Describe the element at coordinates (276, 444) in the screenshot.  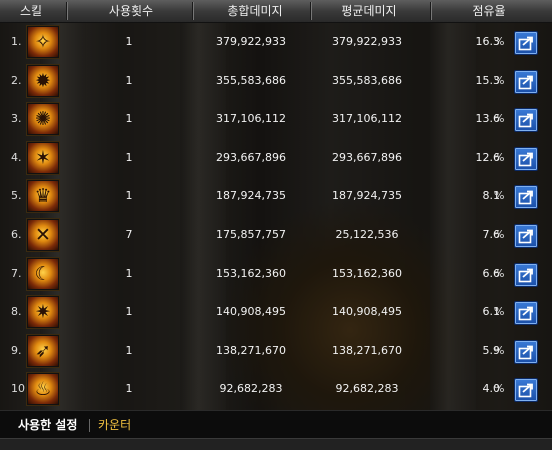
I see `bottom-strip` at that location.